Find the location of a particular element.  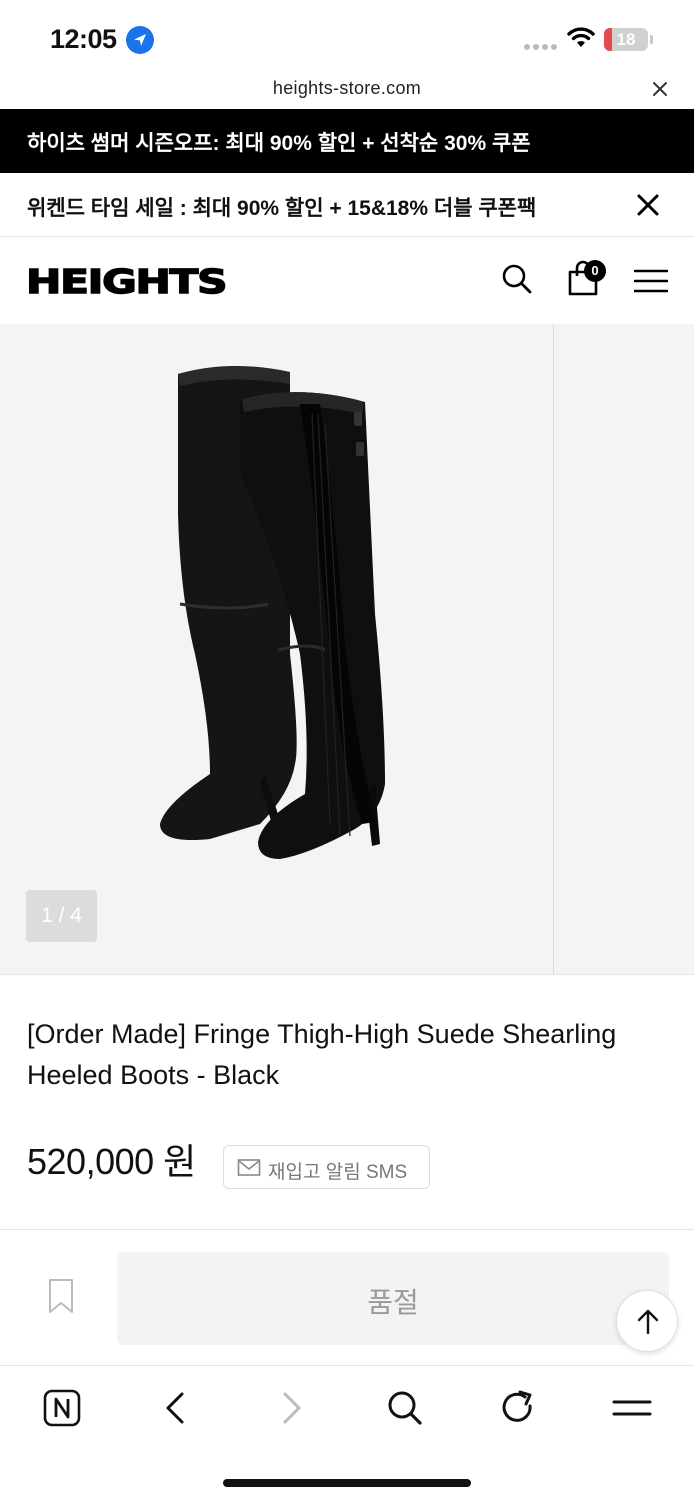

site-header: HEIGHTS 0 is located at coordinates (347, 281).